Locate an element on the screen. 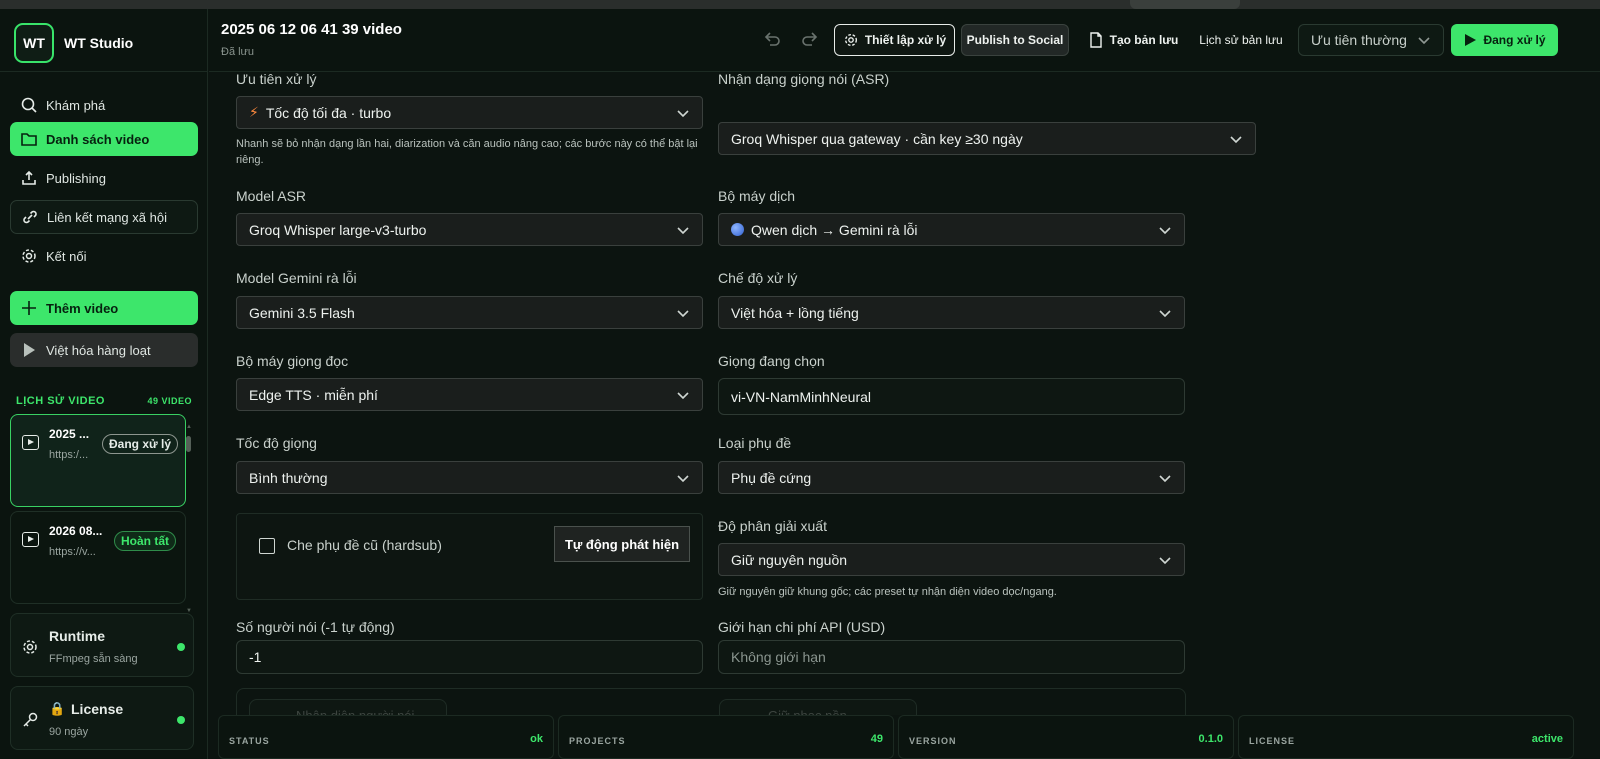 The image size is (1600, 759). publish-social-button: Publish to Social is located at coordinates (1015, 40).